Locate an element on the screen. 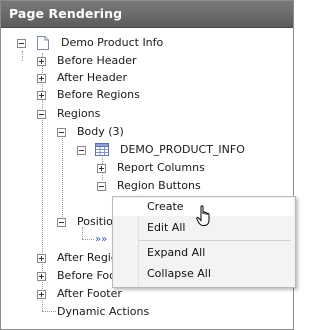  tree-item-label: DEMO_PRODUCT_INFO is located at coordinates (182, 149).